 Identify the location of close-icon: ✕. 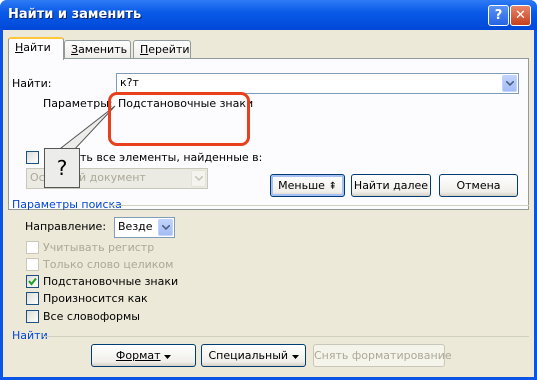
(520, 15).